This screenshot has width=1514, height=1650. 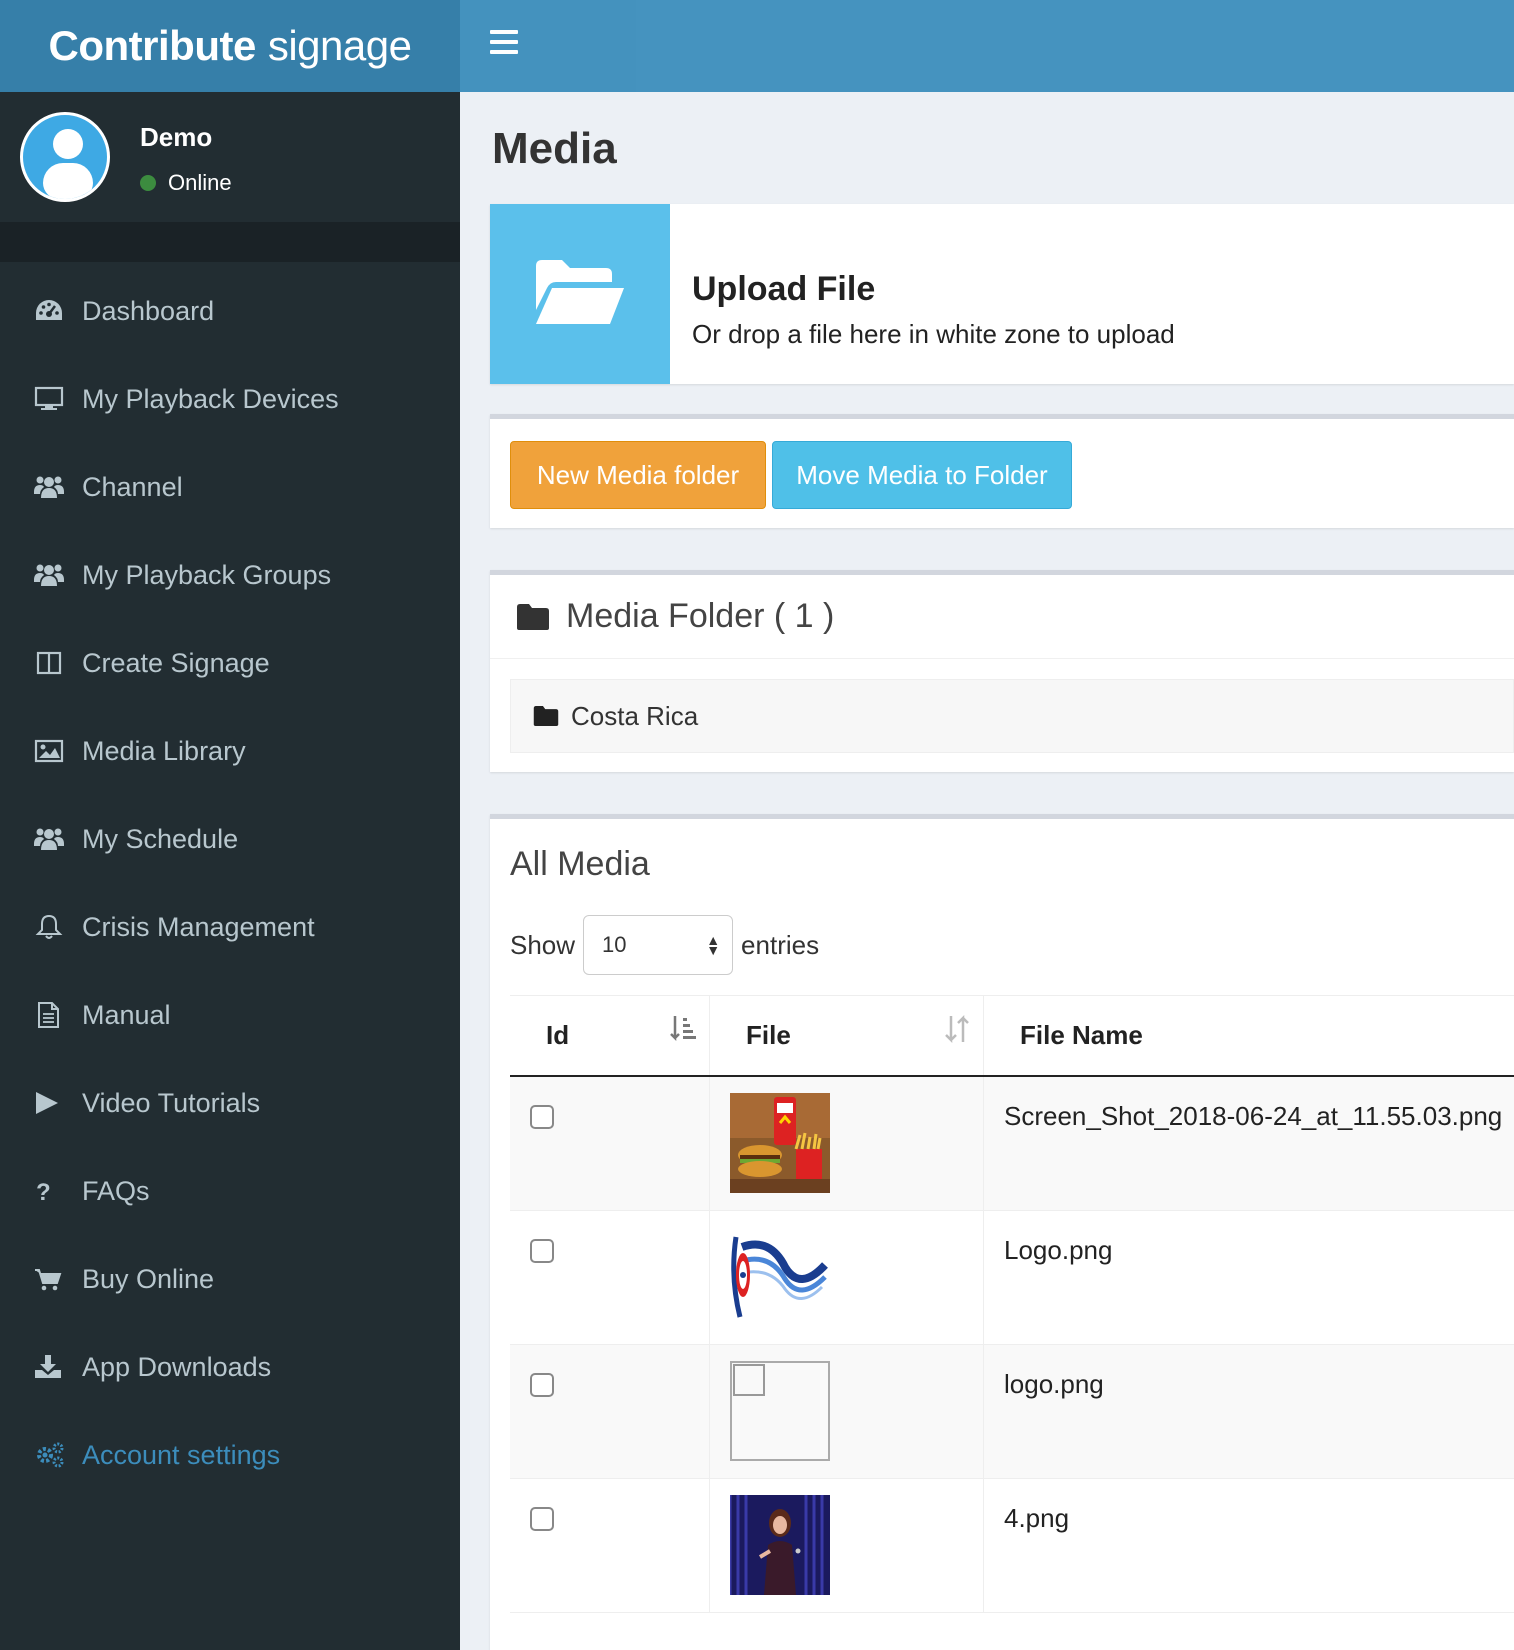 I want to click on move-media-to-folder-button: Move Media to Folder, so click(x=922, y=475).